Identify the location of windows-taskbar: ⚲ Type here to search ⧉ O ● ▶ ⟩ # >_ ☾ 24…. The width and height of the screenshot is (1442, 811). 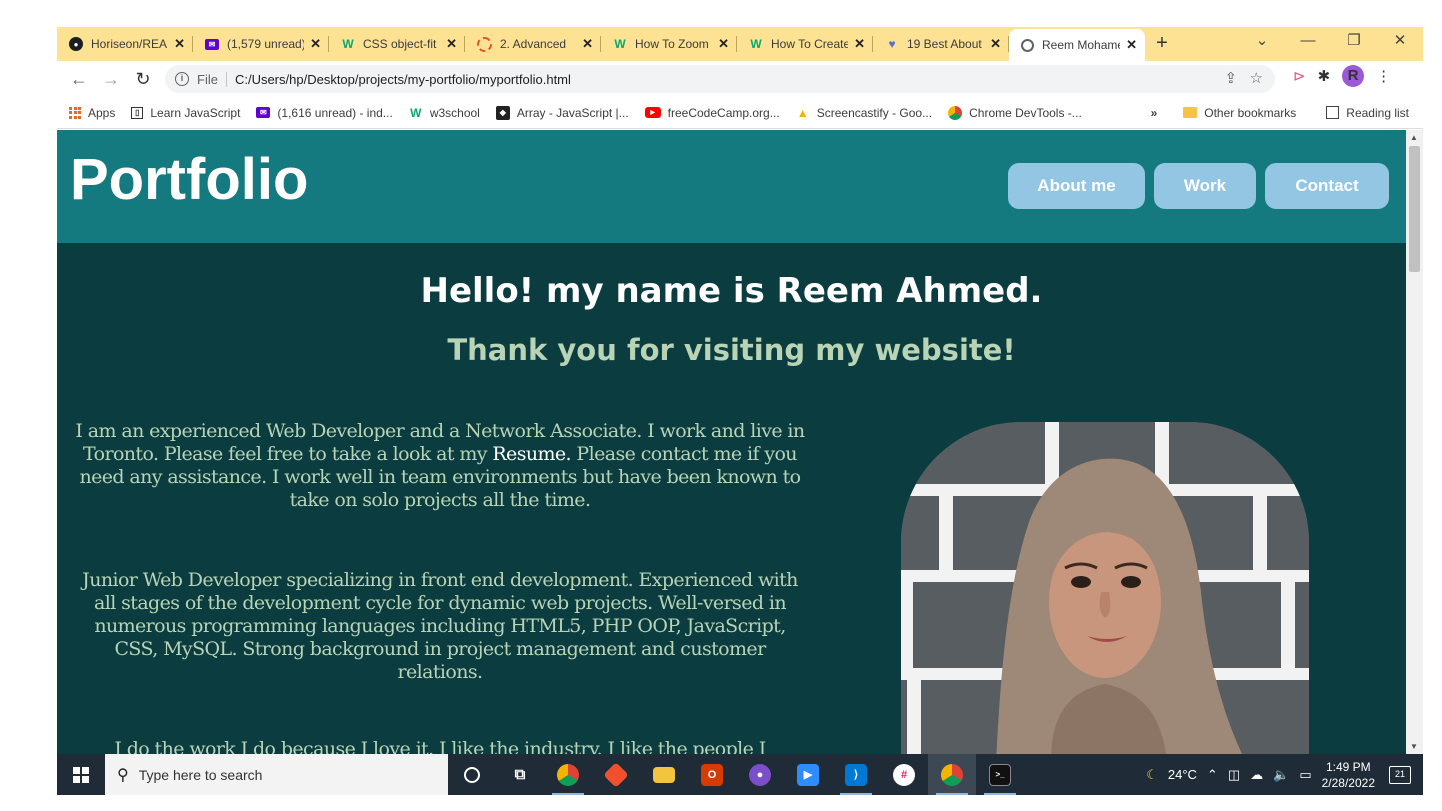
(740, 774).